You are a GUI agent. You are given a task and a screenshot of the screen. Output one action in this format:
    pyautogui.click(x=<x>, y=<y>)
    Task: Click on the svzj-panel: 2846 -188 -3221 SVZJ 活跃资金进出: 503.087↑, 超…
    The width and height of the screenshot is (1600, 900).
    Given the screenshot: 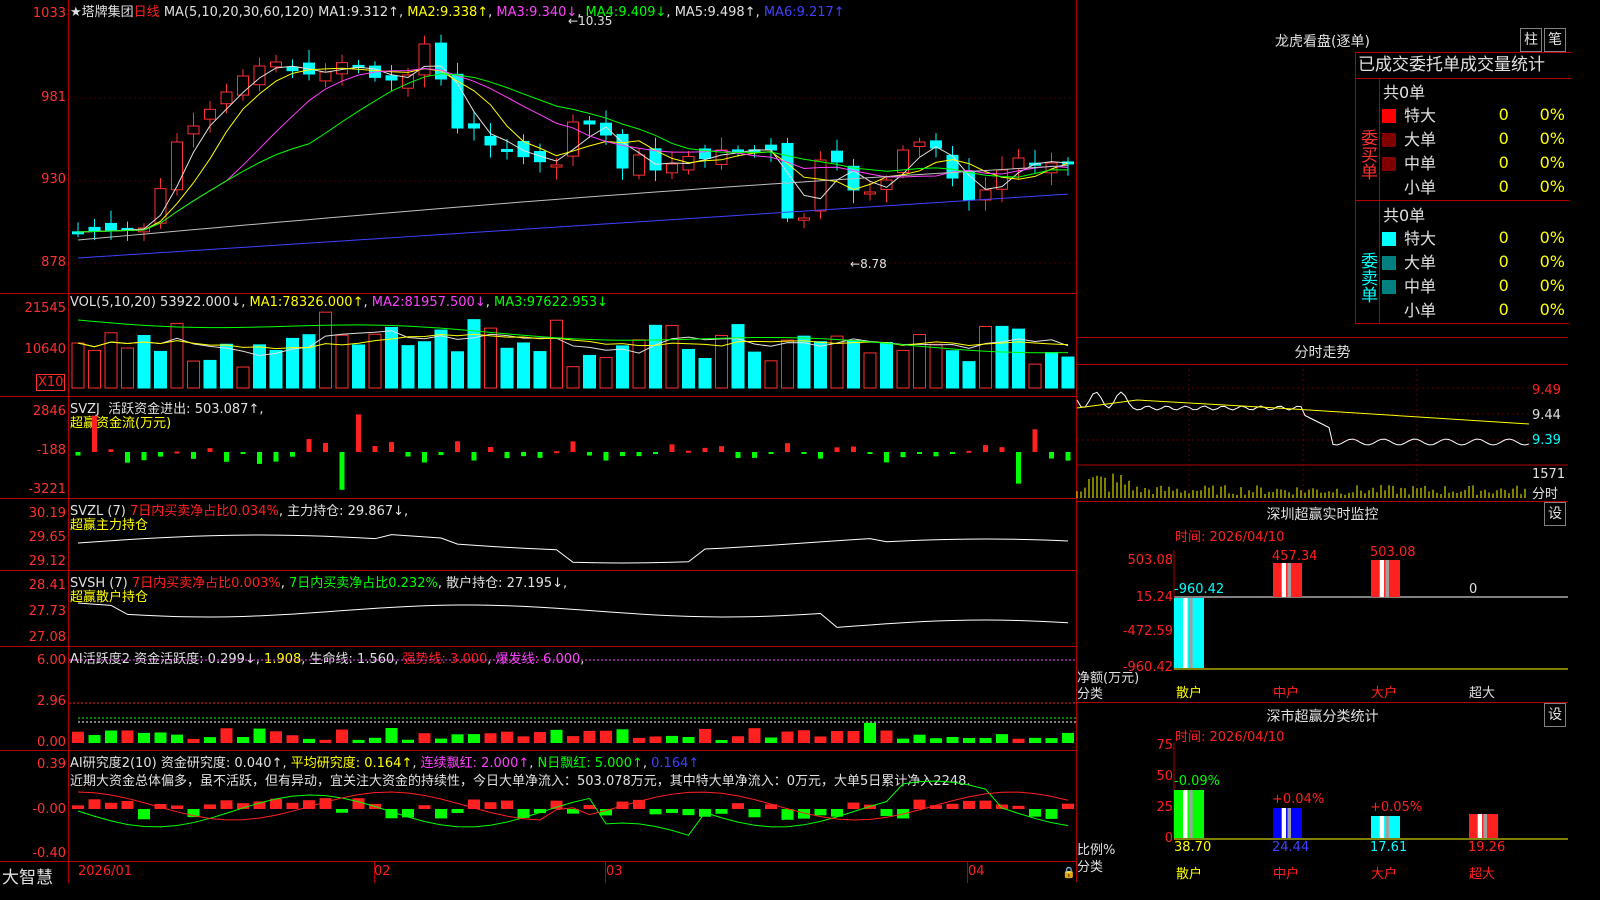 What is the action you would take?
    pyautogui.click(x=538, y=448)
    